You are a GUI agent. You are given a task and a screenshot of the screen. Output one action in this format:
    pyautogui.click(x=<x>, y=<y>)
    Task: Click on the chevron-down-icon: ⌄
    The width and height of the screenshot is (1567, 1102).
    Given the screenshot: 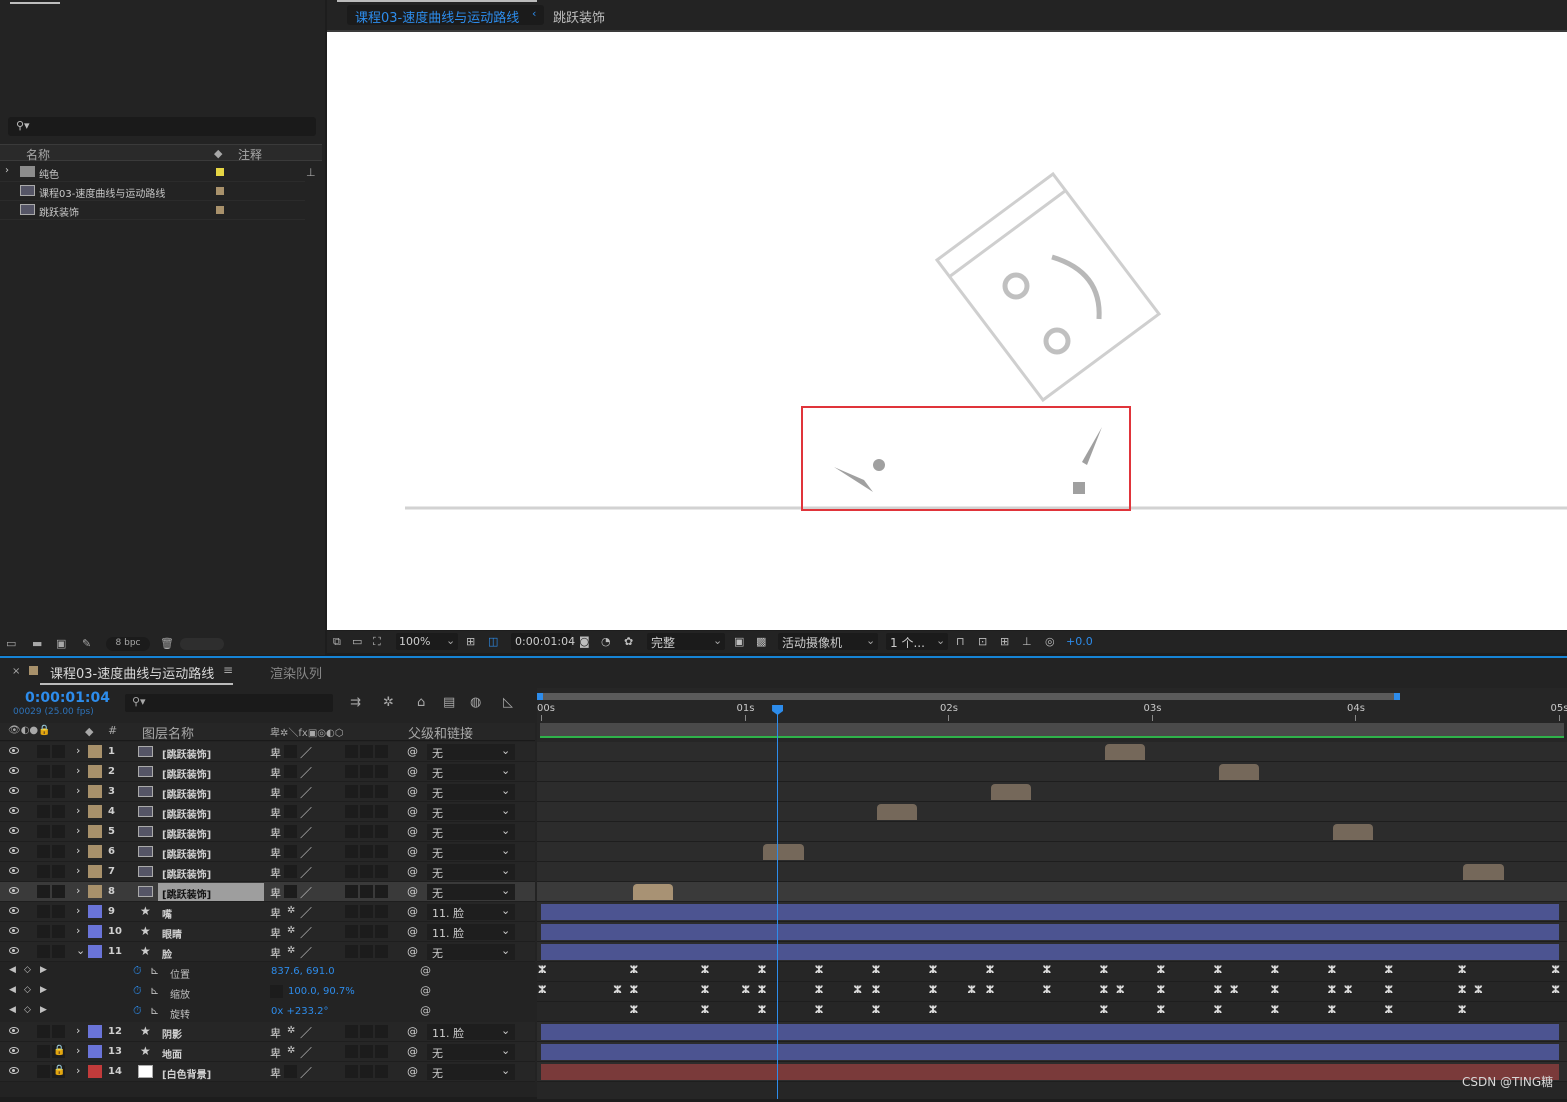 What is the action you would take?
    pyautogui.click(x=80, y=950)
    